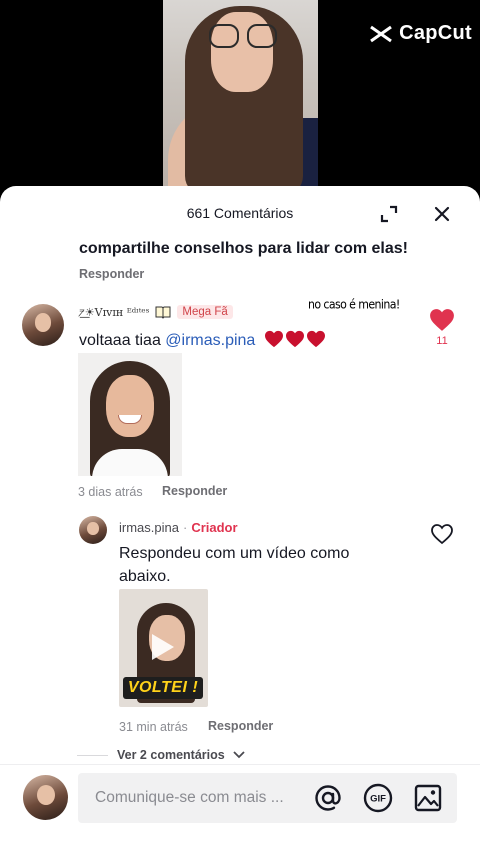  What do you see at coordinates (194, 491) in the screenshot?
I see `comment-reply-button: Responder` at bounding box center [194, 491].